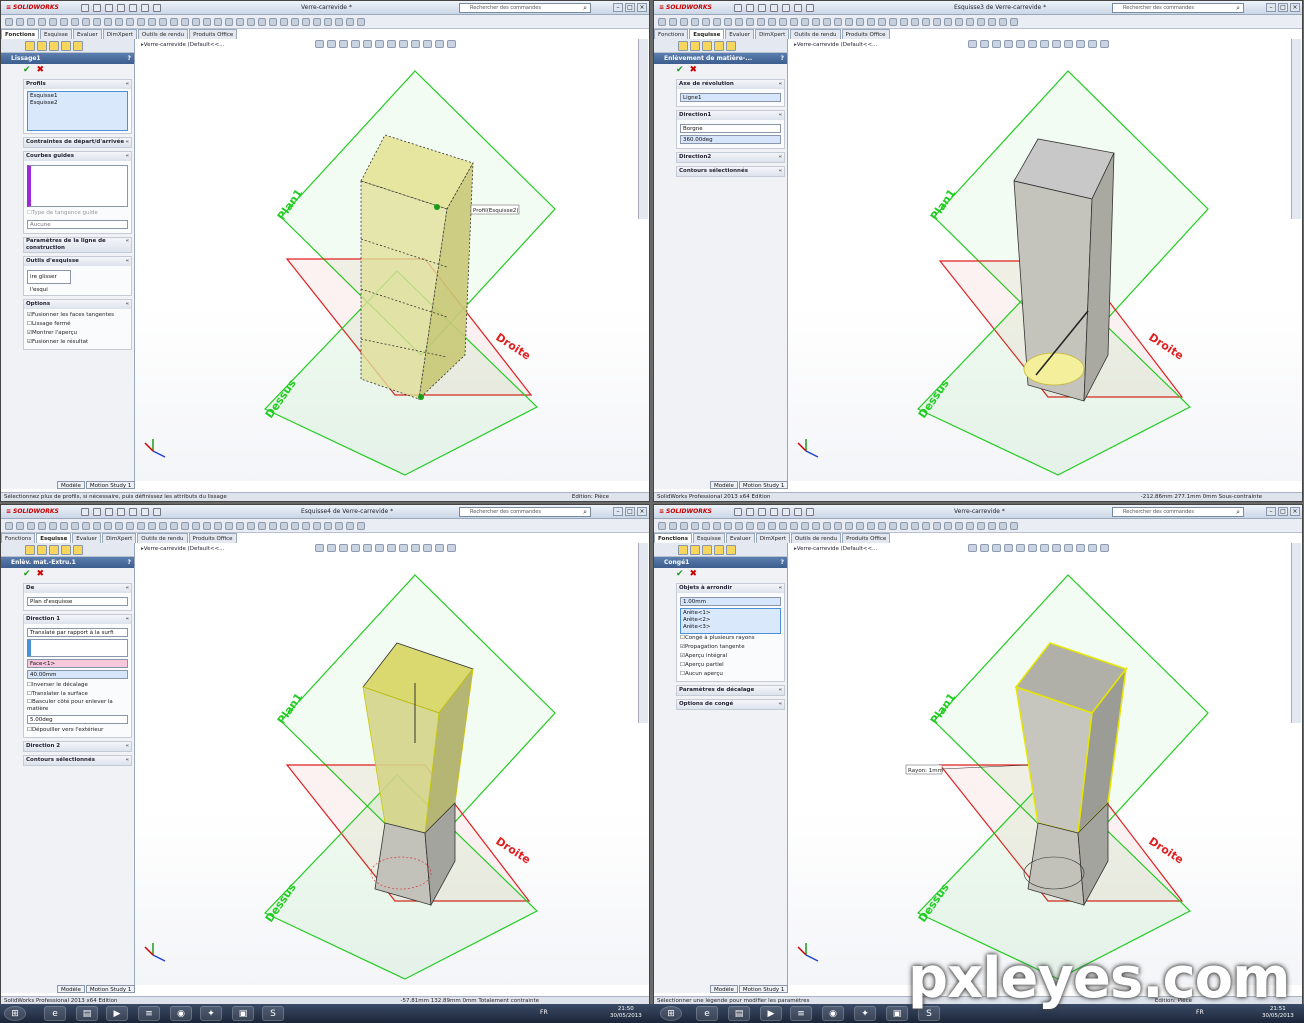  Describe the element at coordinates (730, 139) in the screenshot. I see `angle-field: 360.00deg` at that location.